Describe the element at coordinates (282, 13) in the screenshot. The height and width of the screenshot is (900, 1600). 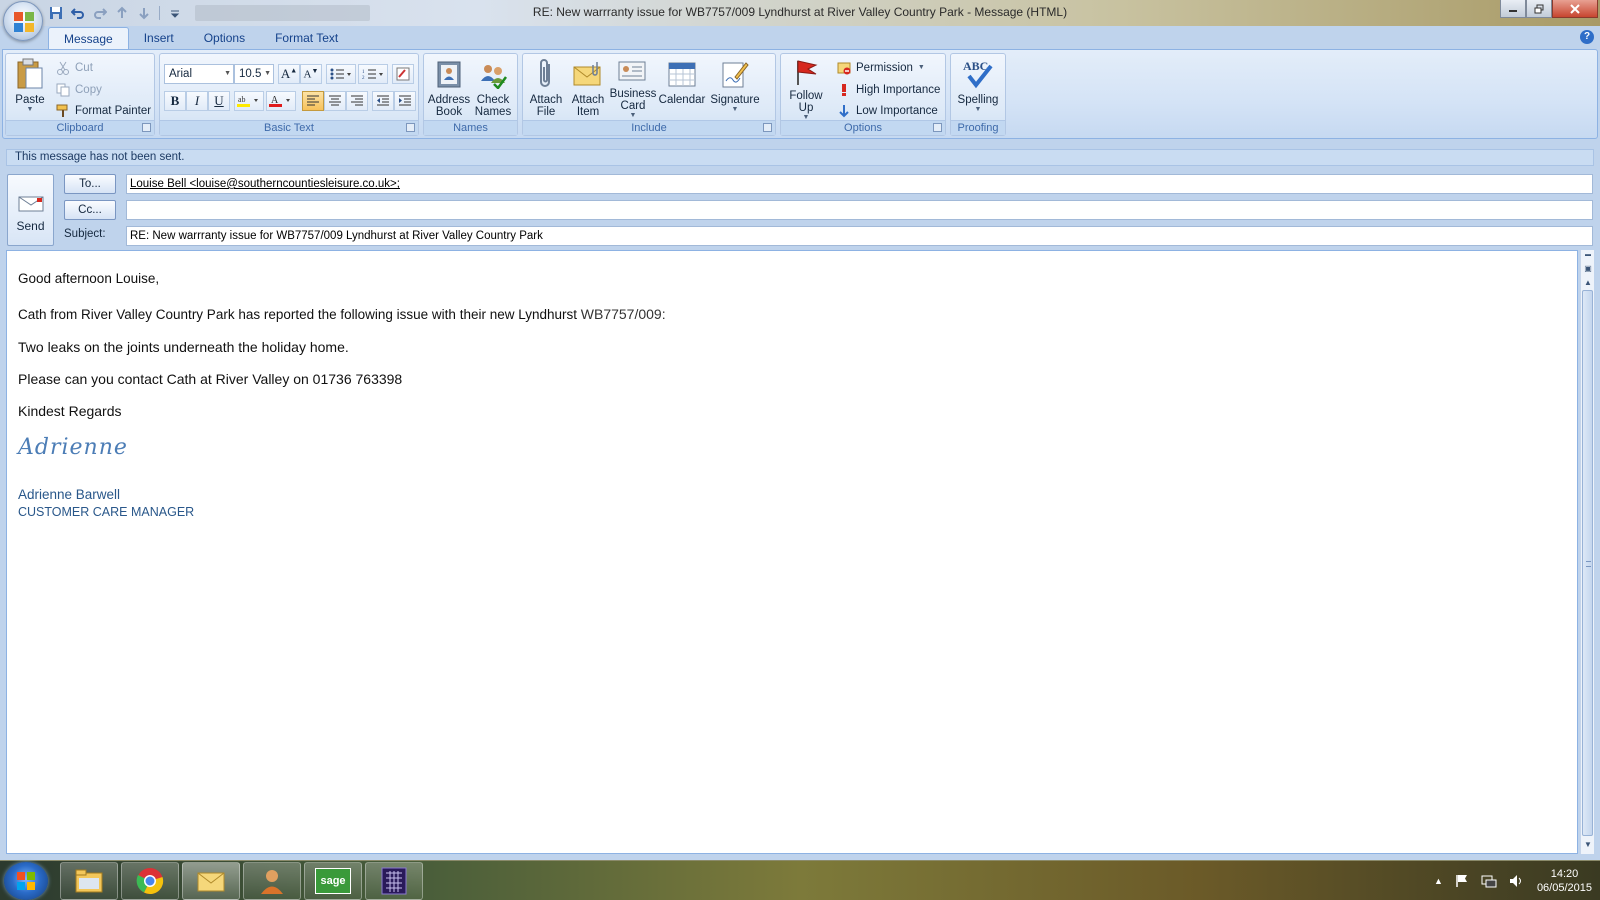
I see `background-window-tab` at that location.